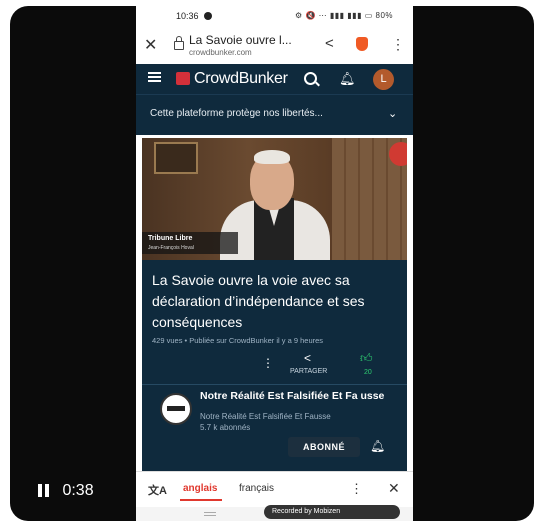 The height and width of the screenshot is (529, 545). I want to click on tab-french: français, so click(256, 488).